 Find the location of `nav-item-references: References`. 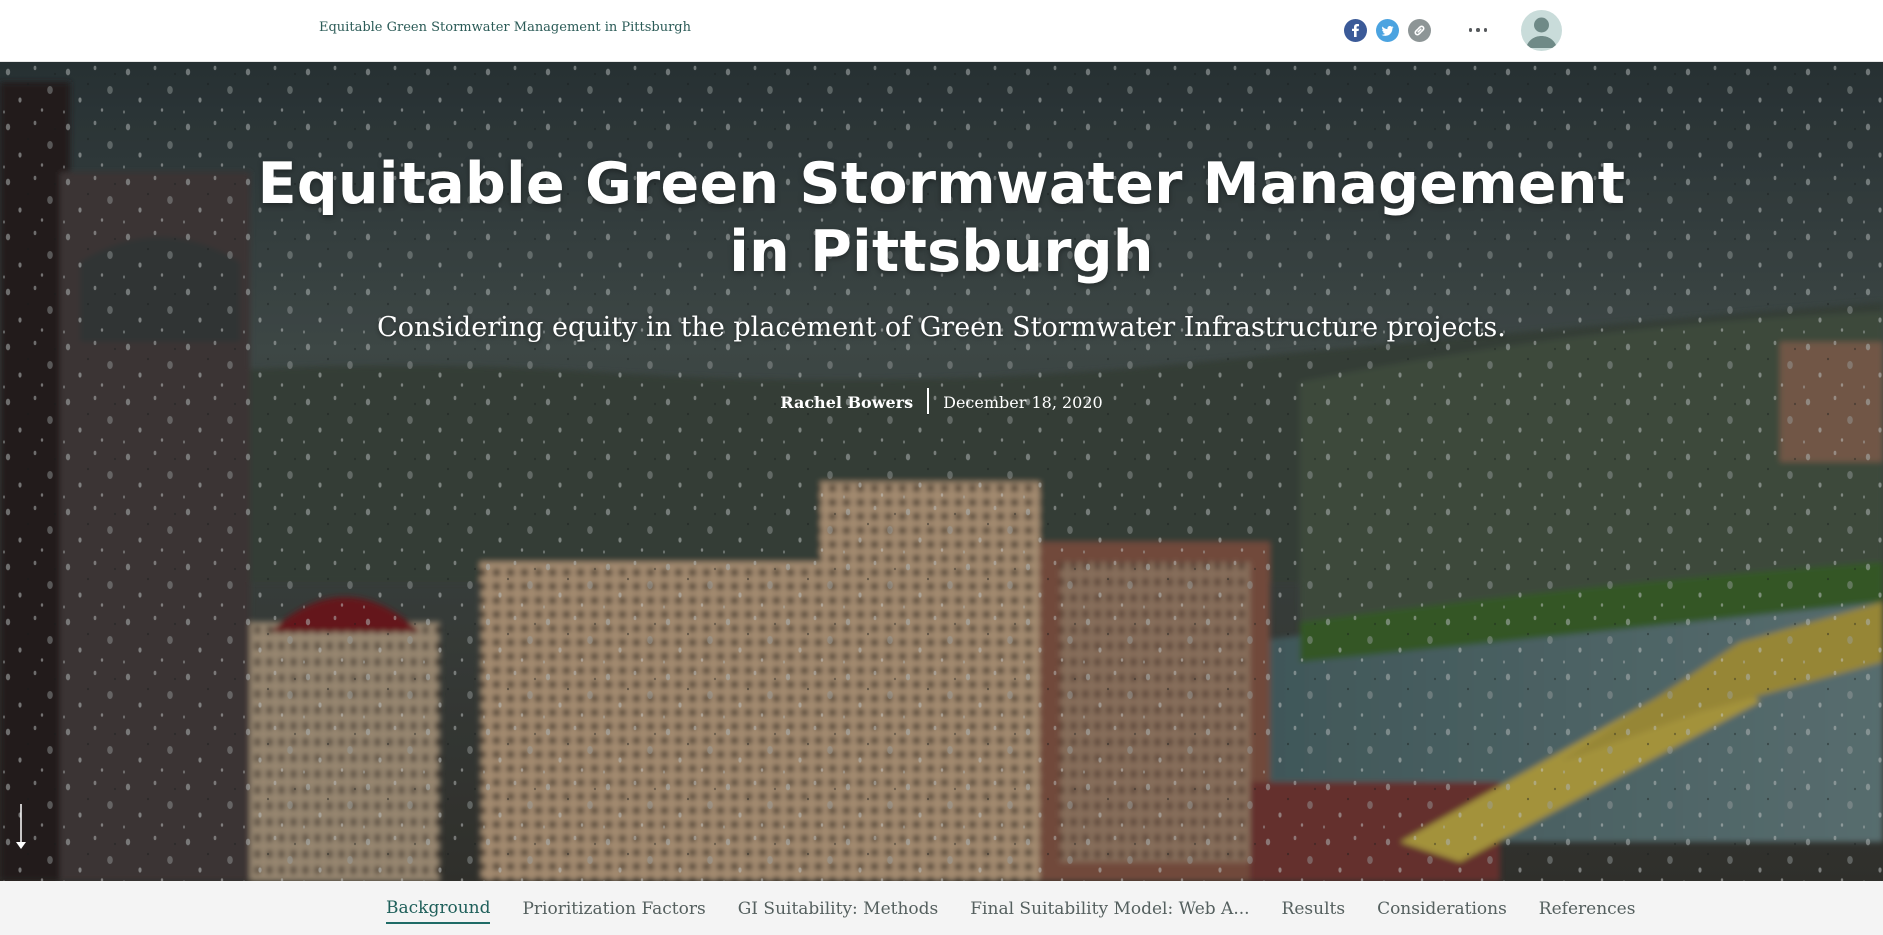

nav-item-references: References is located at coordinates (1587, 908).